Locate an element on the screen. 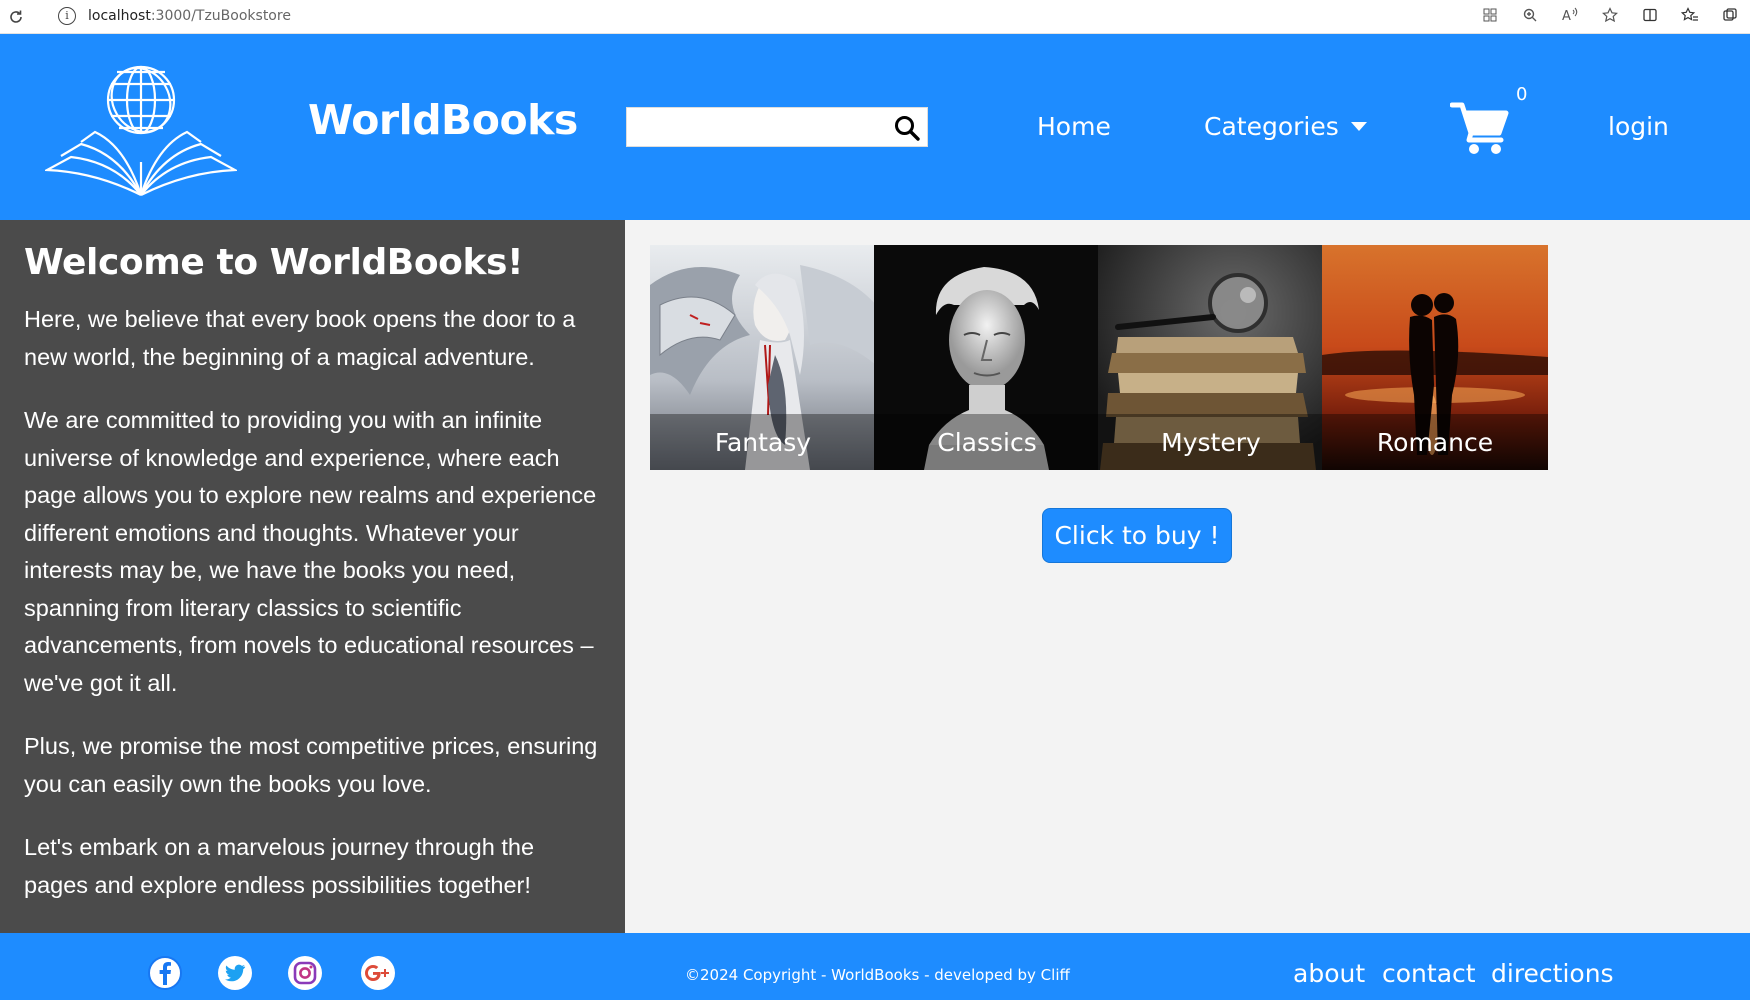 The image size is (1750, 1000). read-aloud-icon: A is located at coordinates (1570, 15).